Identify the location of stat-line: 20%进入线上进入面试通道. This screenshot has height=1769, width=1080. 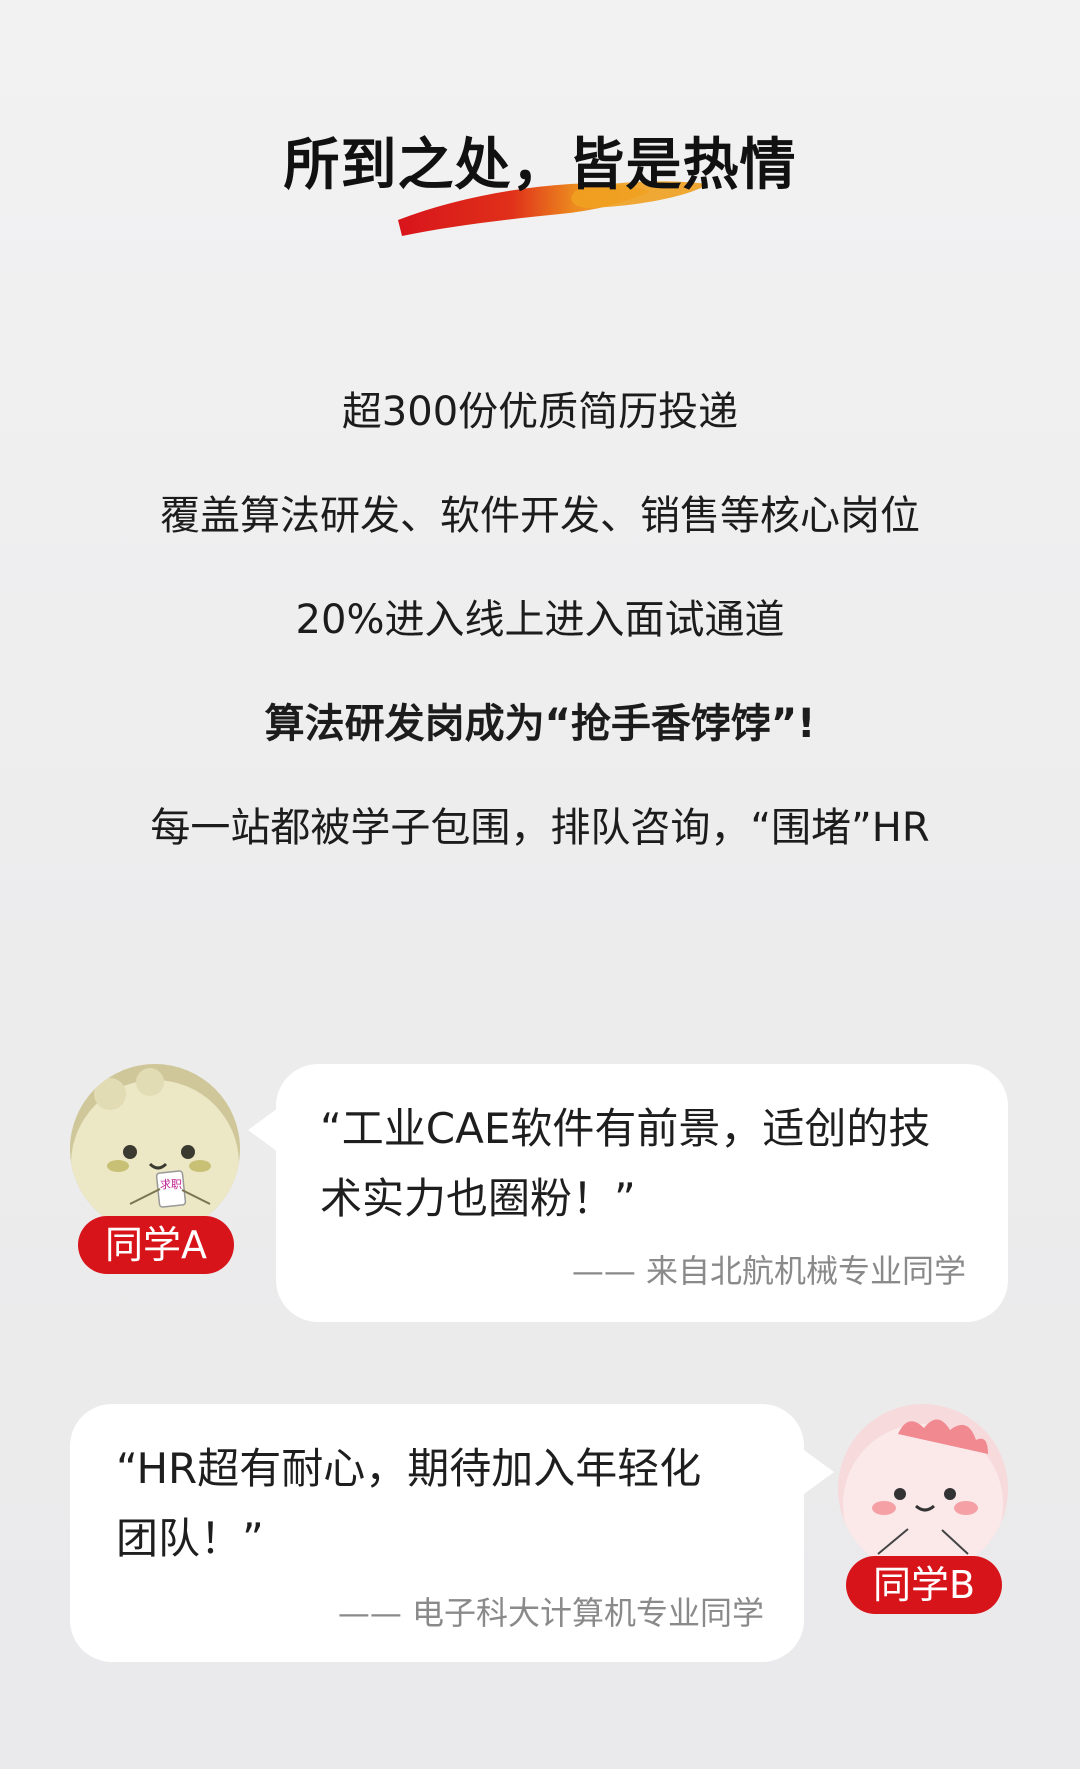
(540, 620).